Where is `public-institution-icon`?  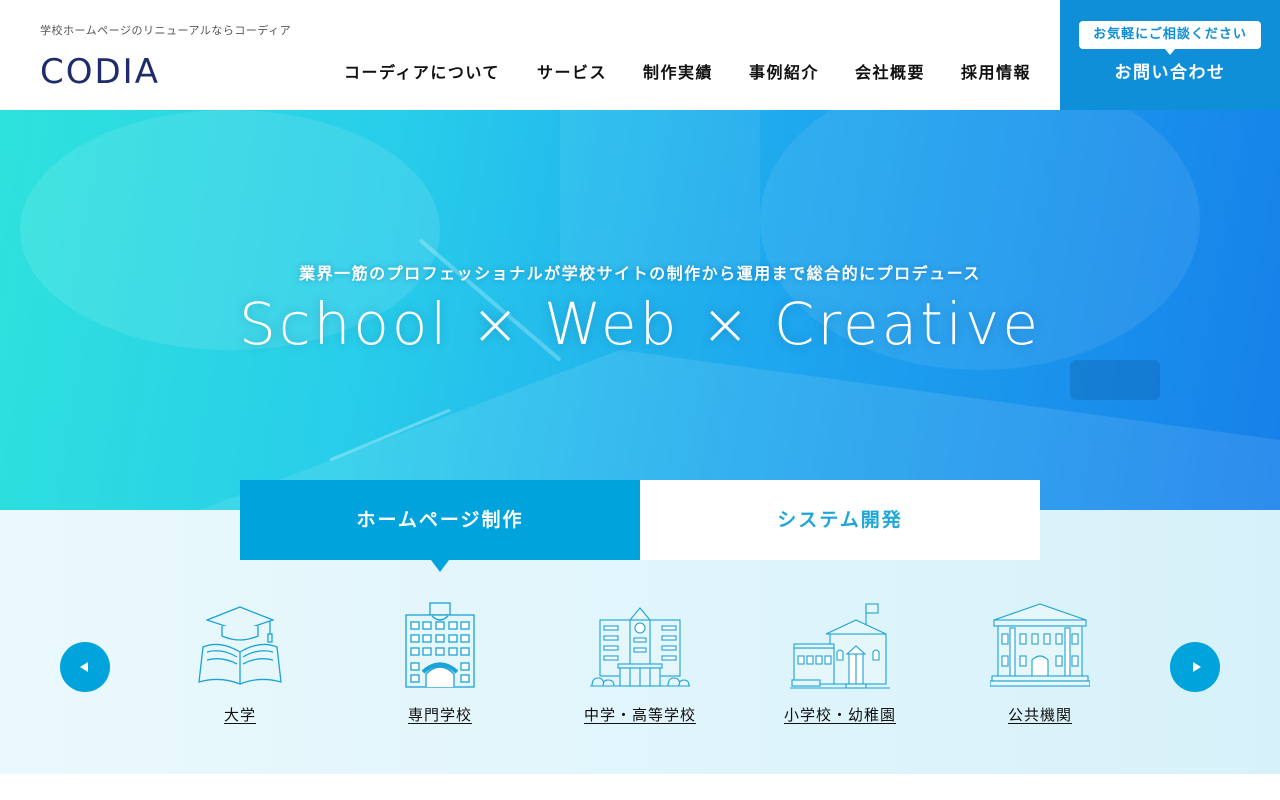 public-institution-icon is located at coordinates (1040, 645).